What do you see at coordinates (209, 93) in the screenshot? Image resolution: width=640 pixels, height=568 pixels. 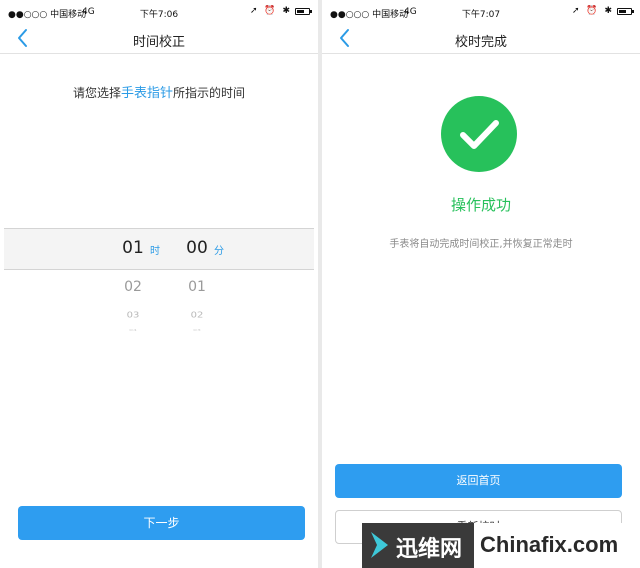 I see `instruction-suffix: 所指示的时间` at bounding box center [209, 93].